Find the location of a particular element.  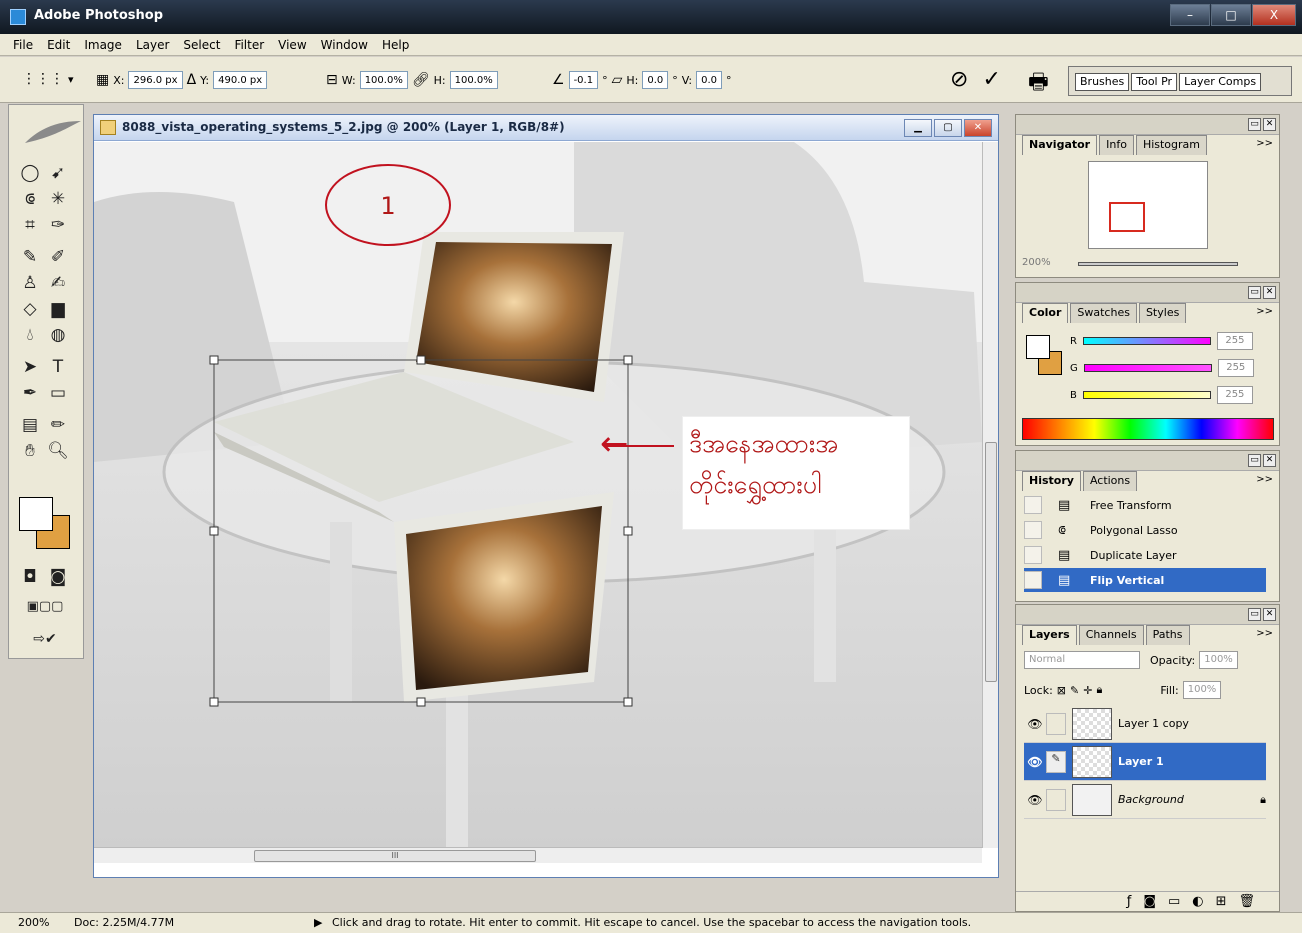

healing-brush-icon: ✎ is located at coordinates (30, 257).